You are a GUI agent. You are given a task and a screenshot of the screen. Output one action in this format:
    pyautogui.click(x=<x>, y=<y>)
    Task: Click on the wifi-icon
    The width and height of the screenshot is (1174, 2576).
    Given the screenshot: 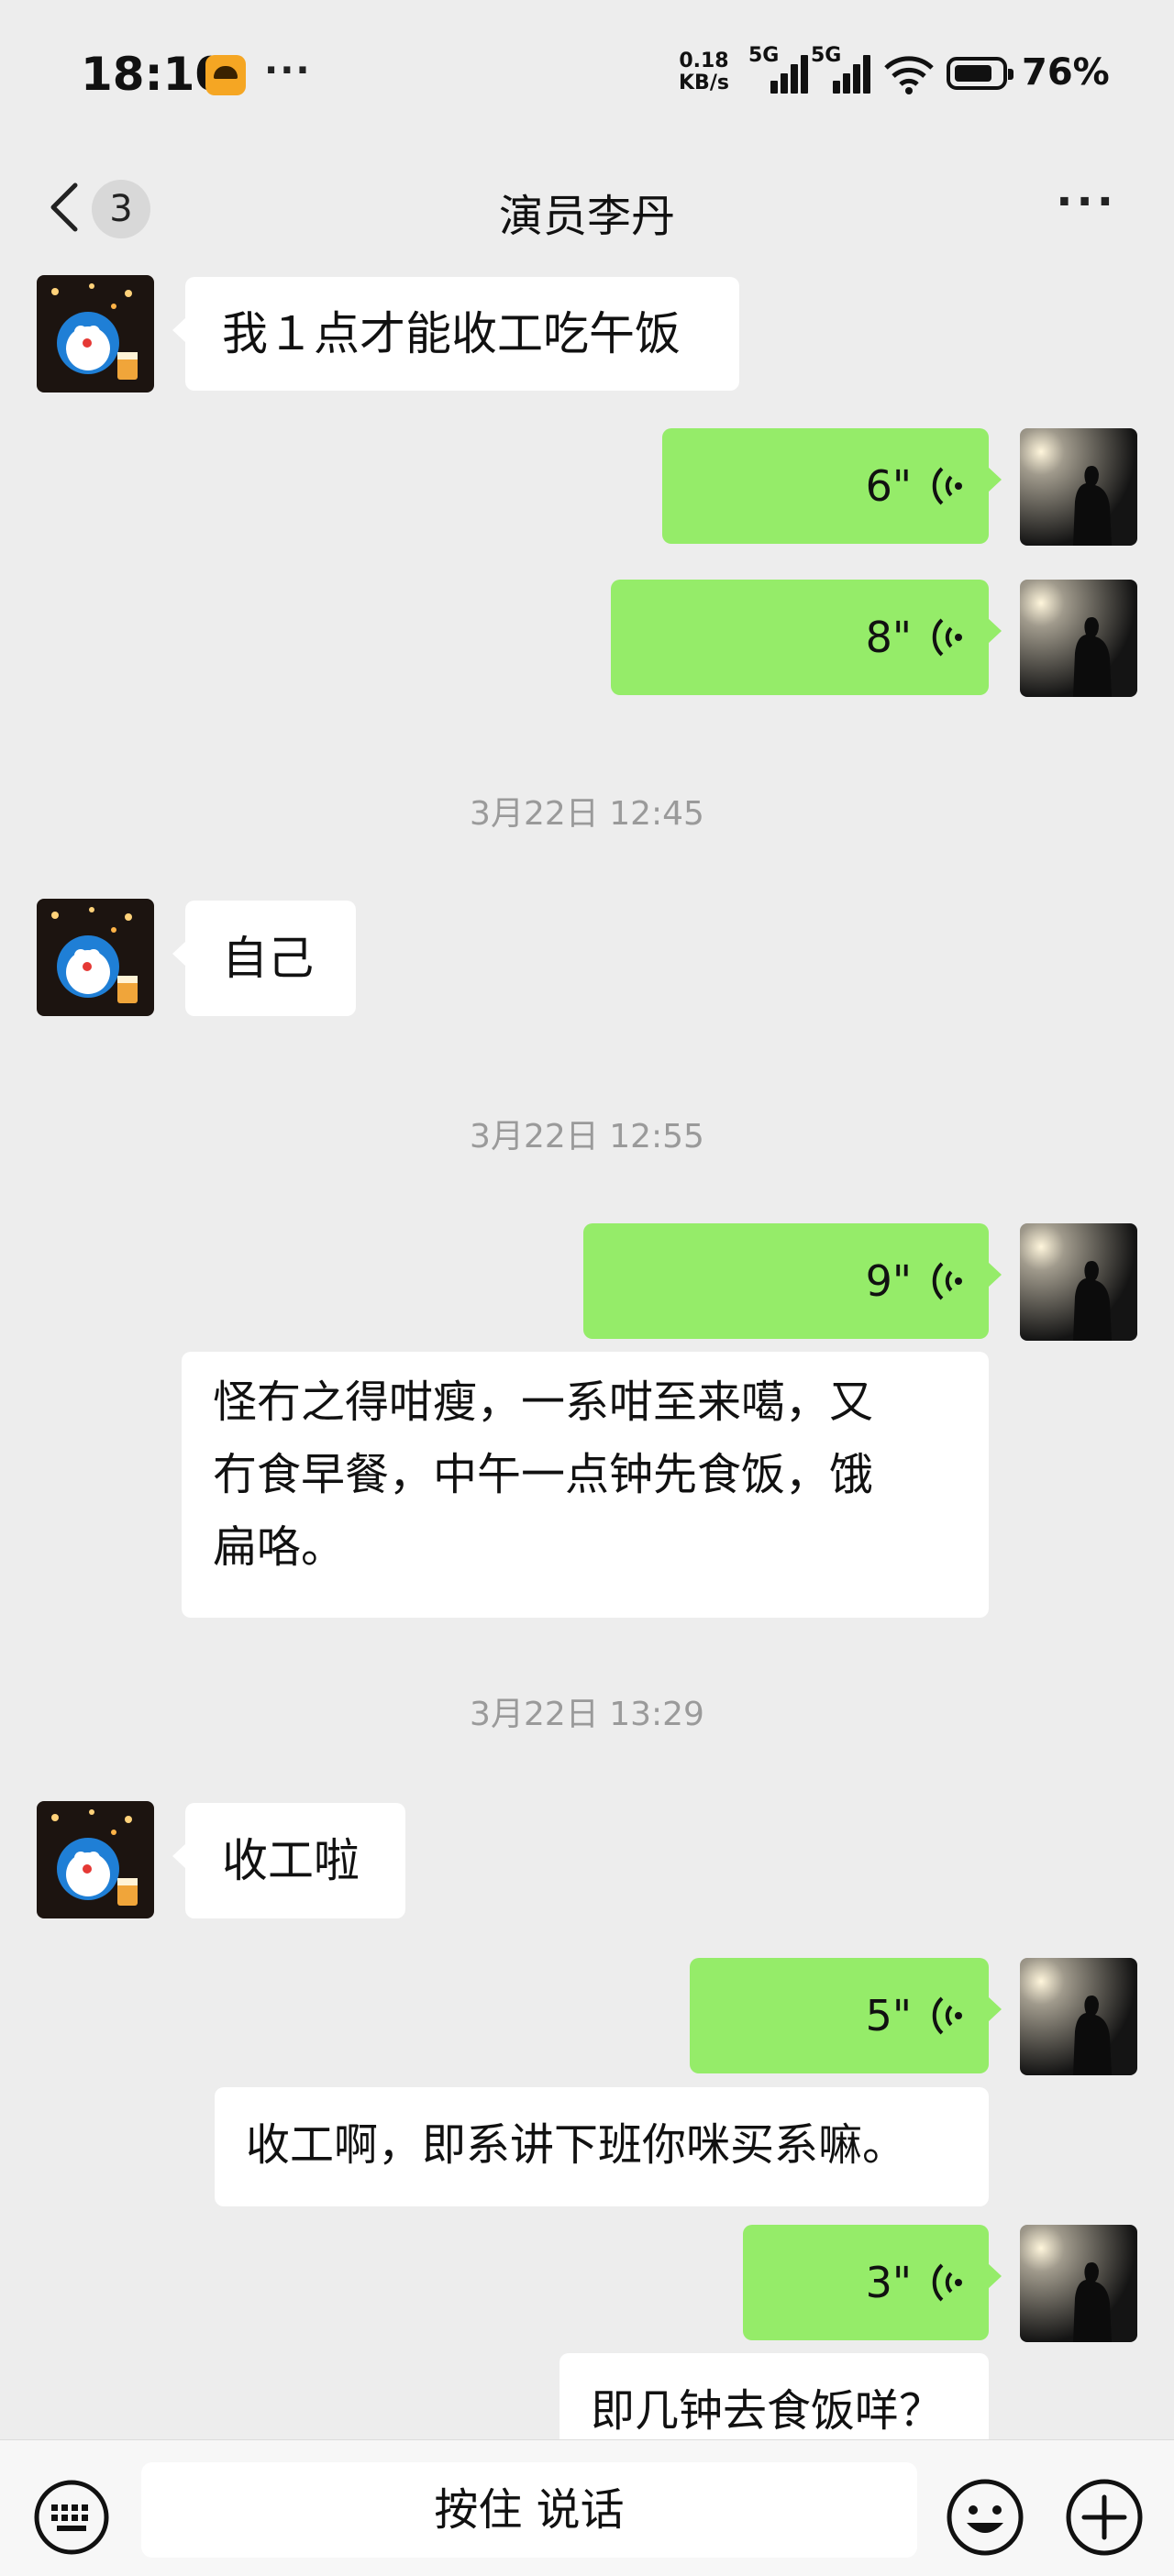 What is the action you would take?
    pyautogui.click(x=909, y=75)
    